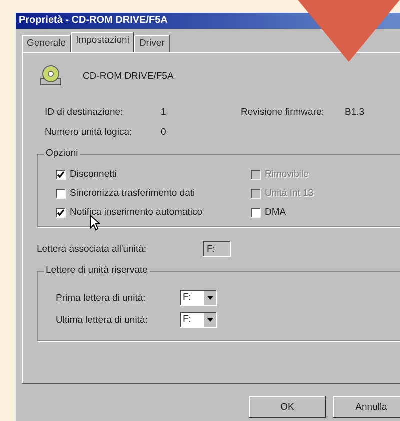 This screenshot has height=421, width=400. What do you see at coordinates (93, 174) in the screenshot?
I see `checkbox-label: Disconnetti` at bounding box center [93, 174].